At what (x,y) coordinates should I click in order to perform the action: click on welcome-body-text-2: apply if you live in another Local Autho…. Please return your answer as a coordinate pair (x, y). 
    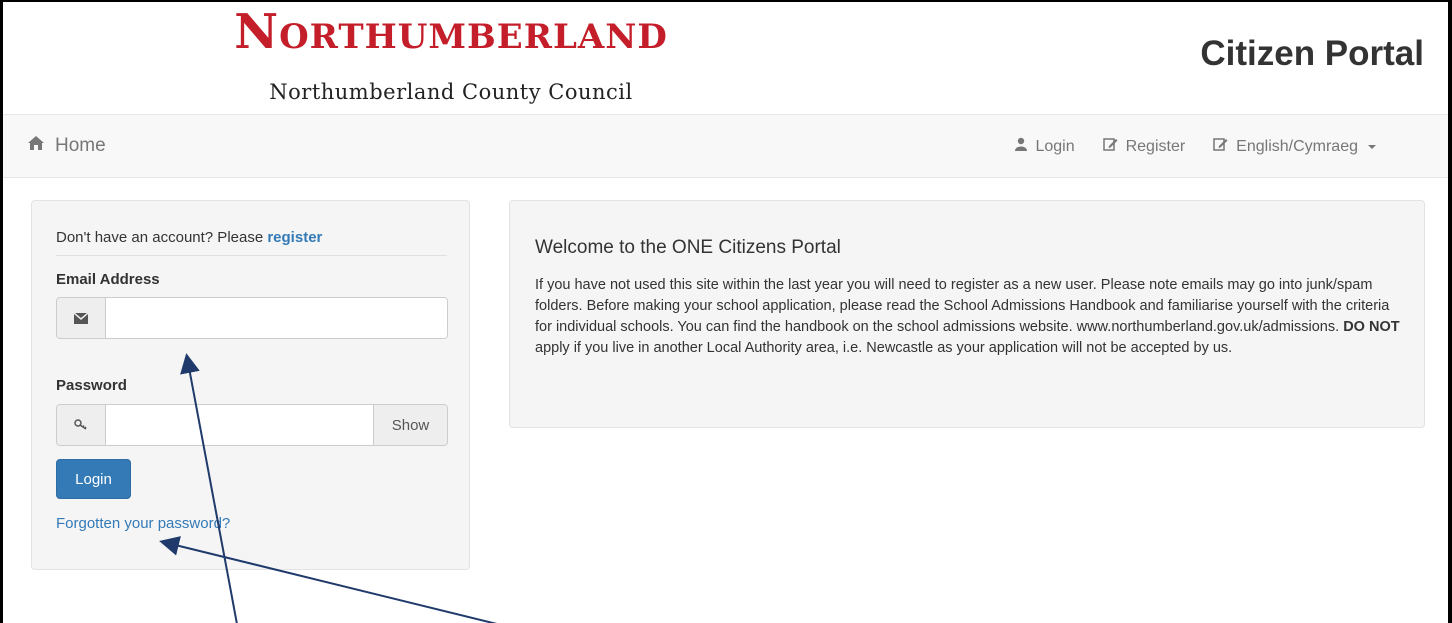
    Looking at the image, I should click on (884, 348).